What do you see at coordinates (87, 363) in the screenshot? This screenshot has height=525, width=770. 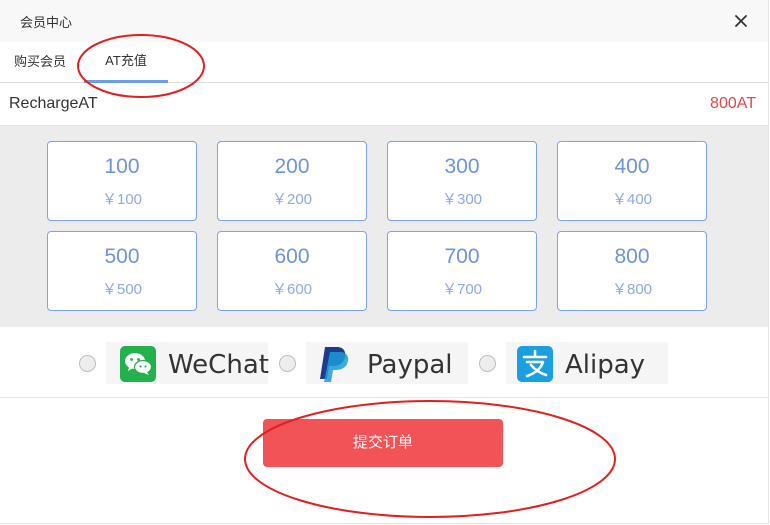 I see `radio-wechat` at bounding box center [87, 363].